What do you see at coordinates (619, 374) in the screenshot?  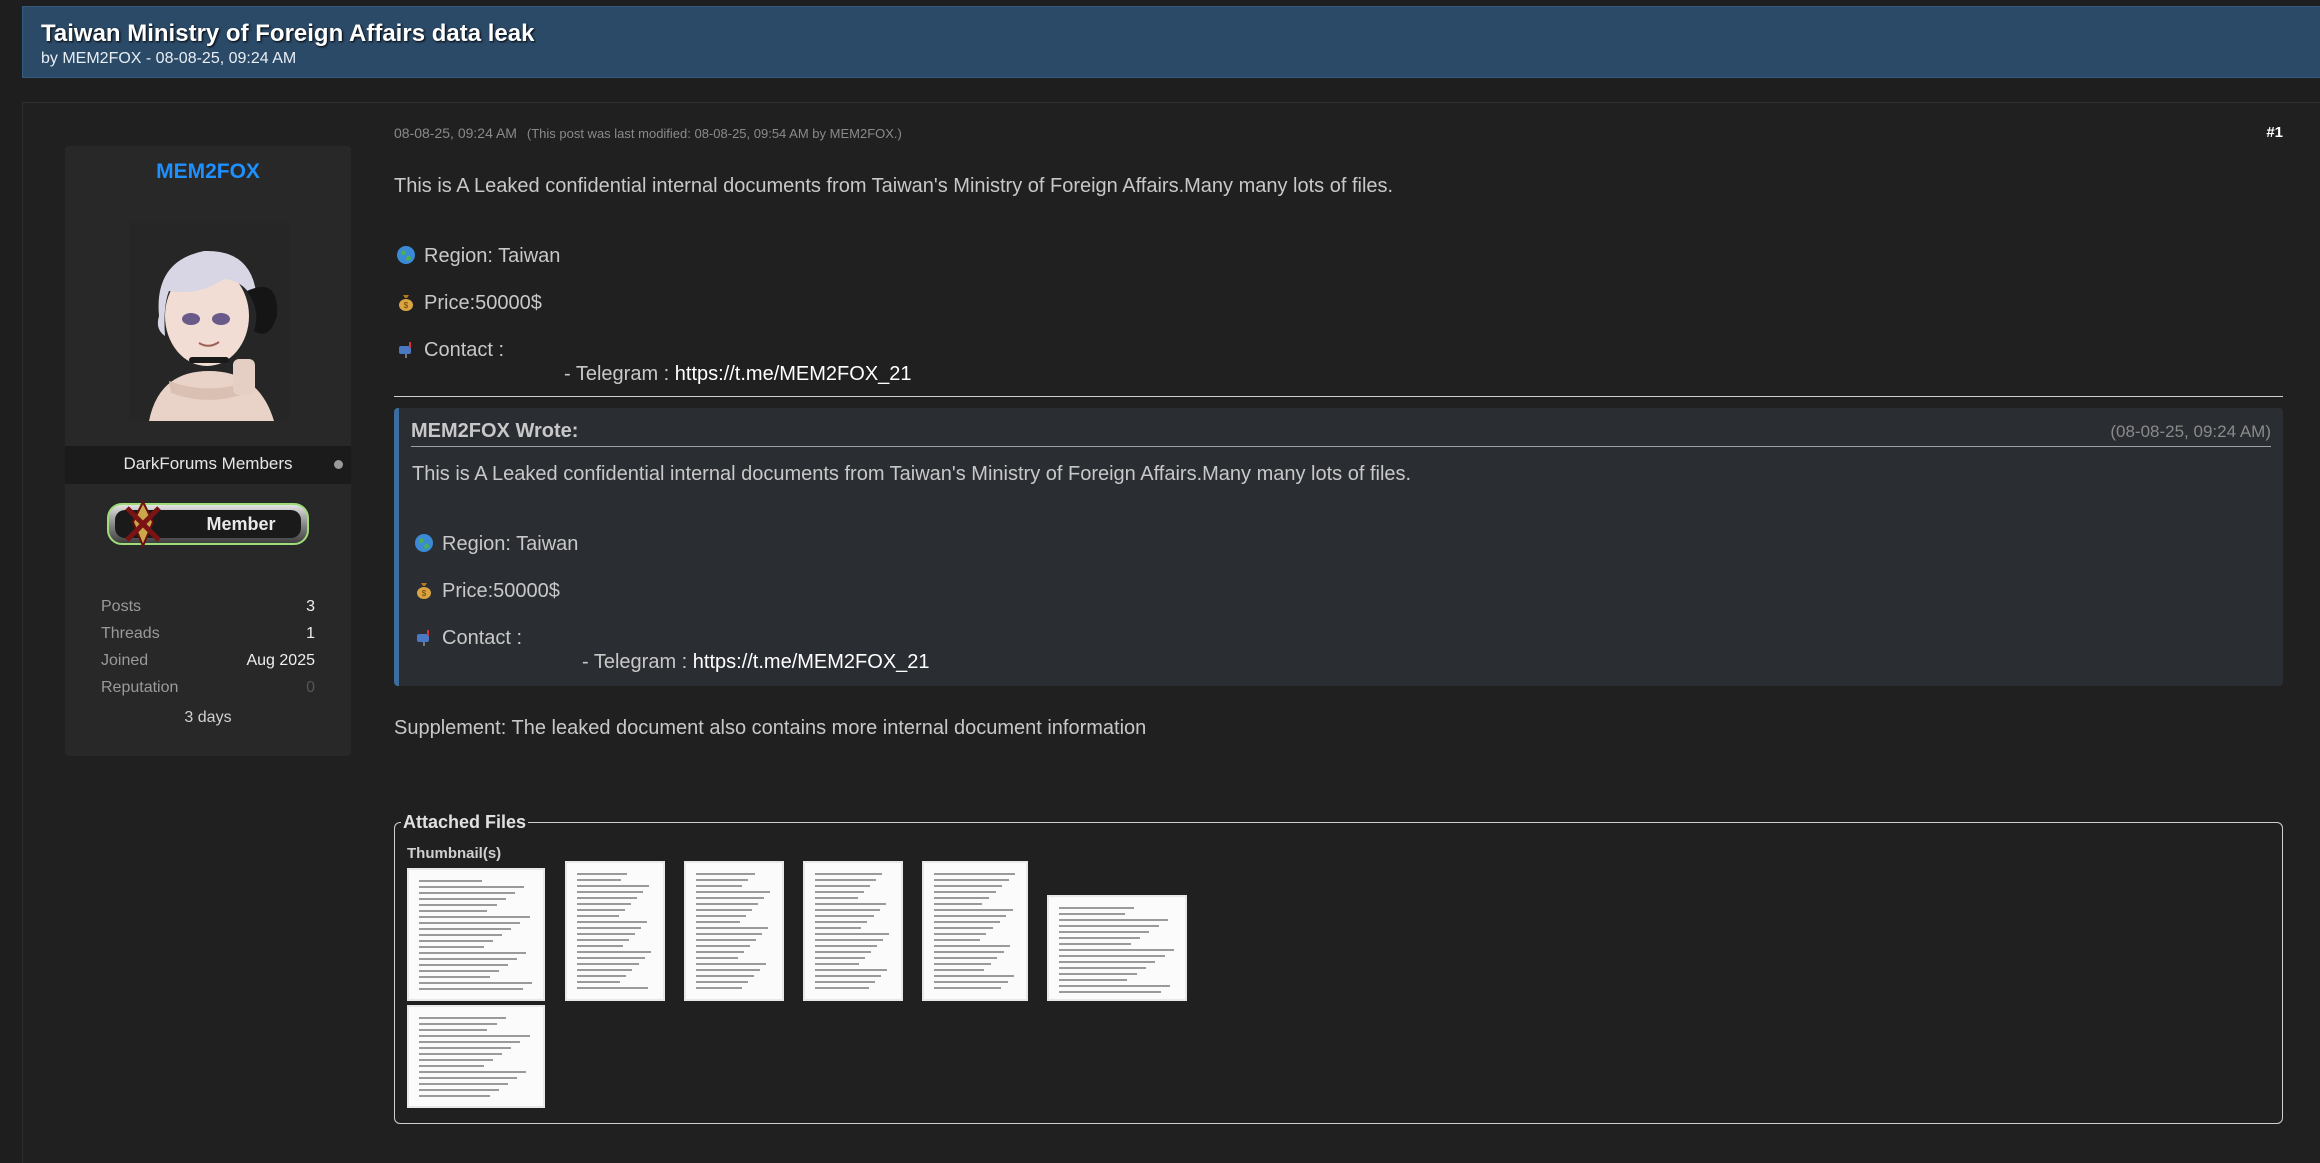 I see `telegram-prefix: - Telegram :` at bounding box center [619, 374].